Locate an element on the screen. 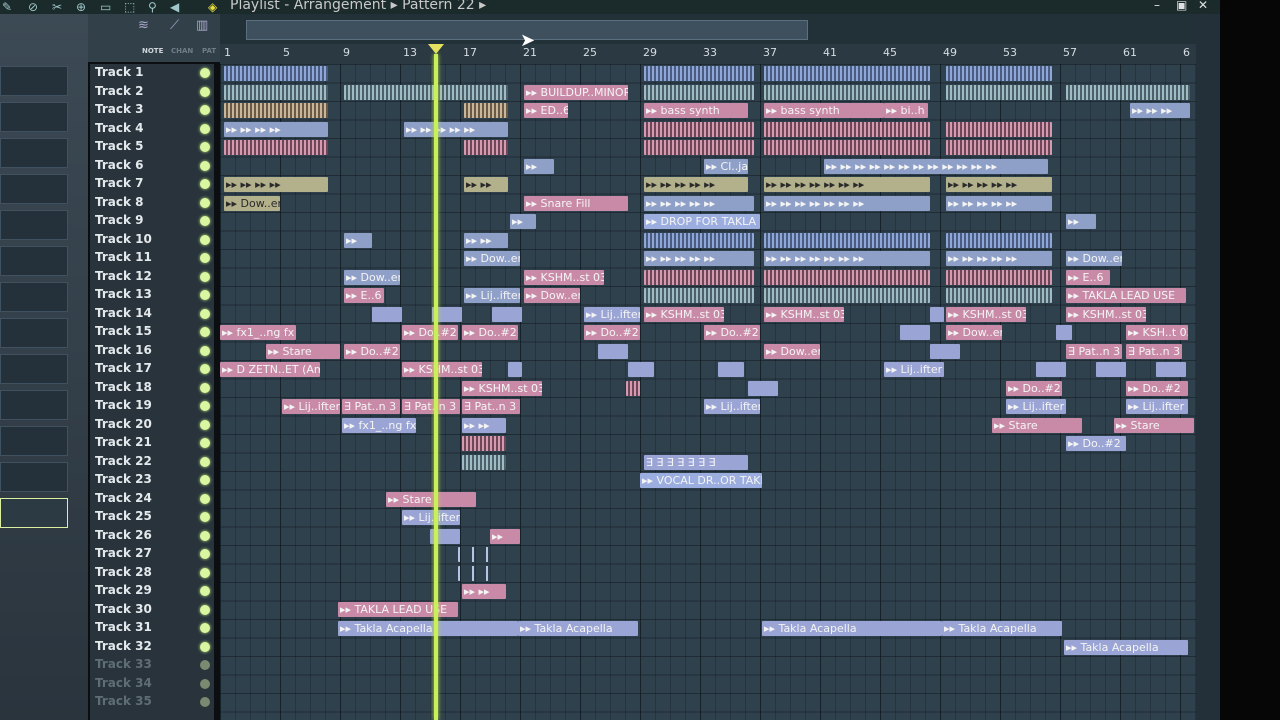 This screenshot has width=1280, height=720. link-icon: ⟋ is located at coordinates (174, 25).